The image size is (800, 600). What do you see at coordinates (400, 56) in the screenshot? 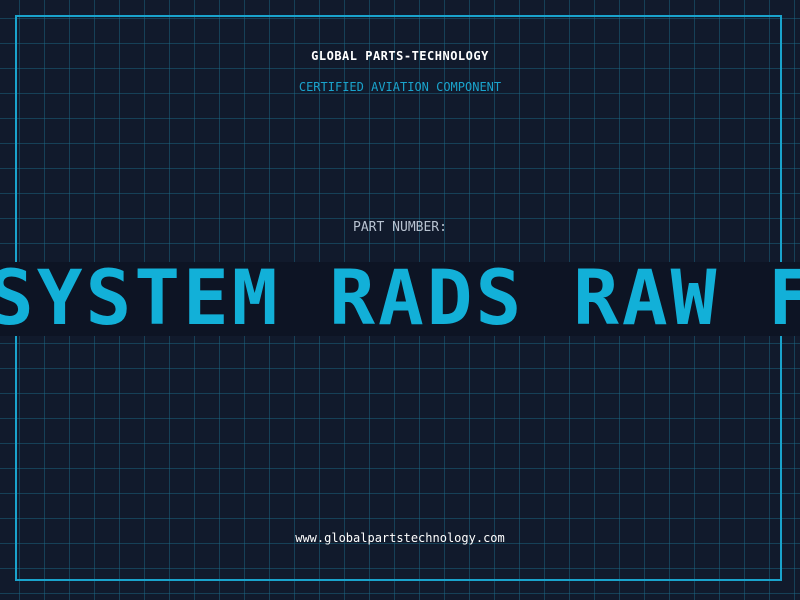
I see `brand-name: GLOBAL PARTS-TECHNOLOGY` at bounding box center [400, 56].